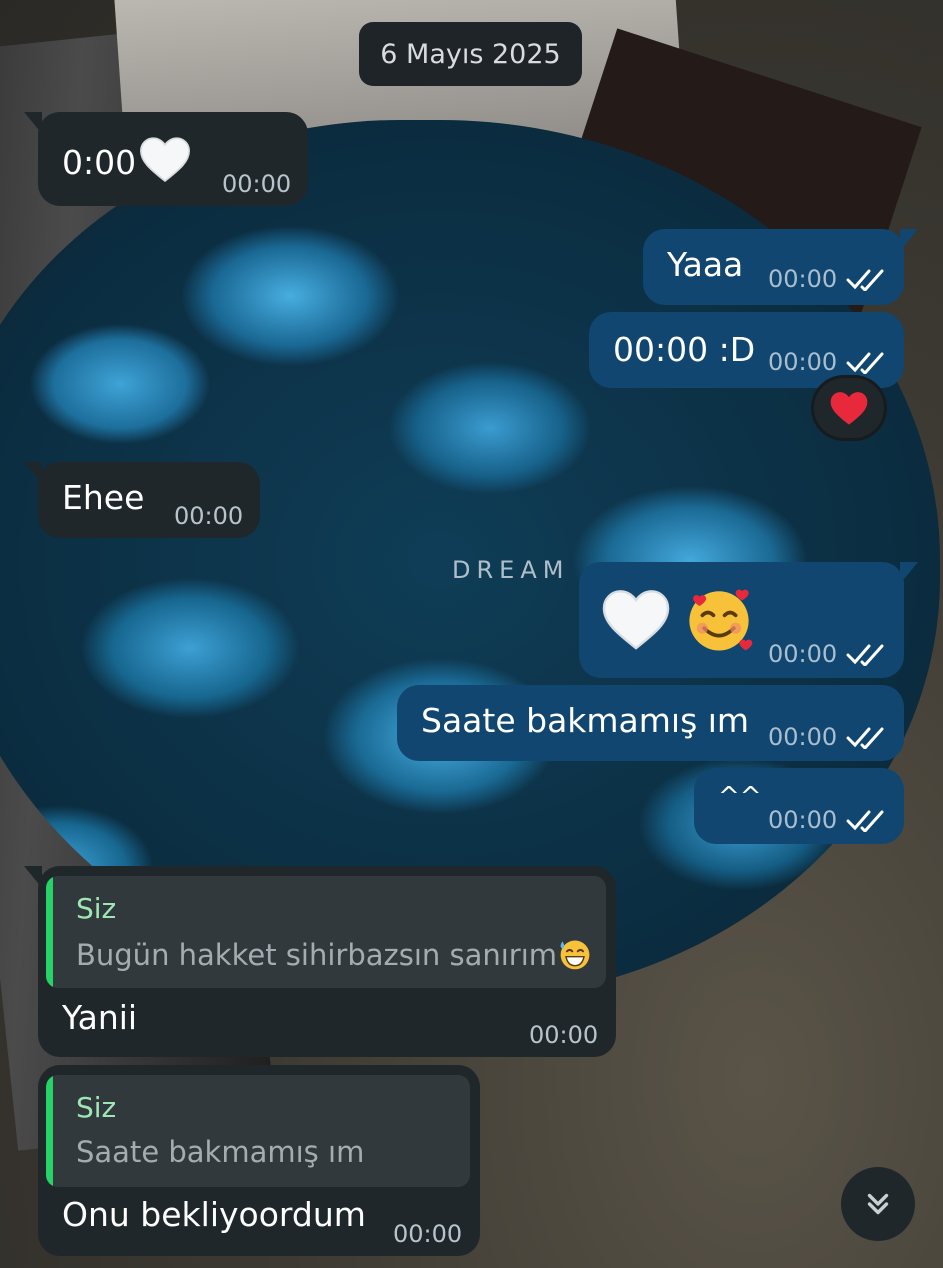  Describe the element at coordinates (678, 619) in the screenshot. I see `message-emoji` at that location.